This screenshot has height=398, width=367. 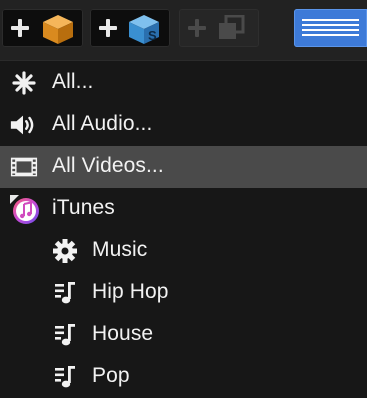 I want to click on menu-item-pop: Pop, so click(x=183, y=377).